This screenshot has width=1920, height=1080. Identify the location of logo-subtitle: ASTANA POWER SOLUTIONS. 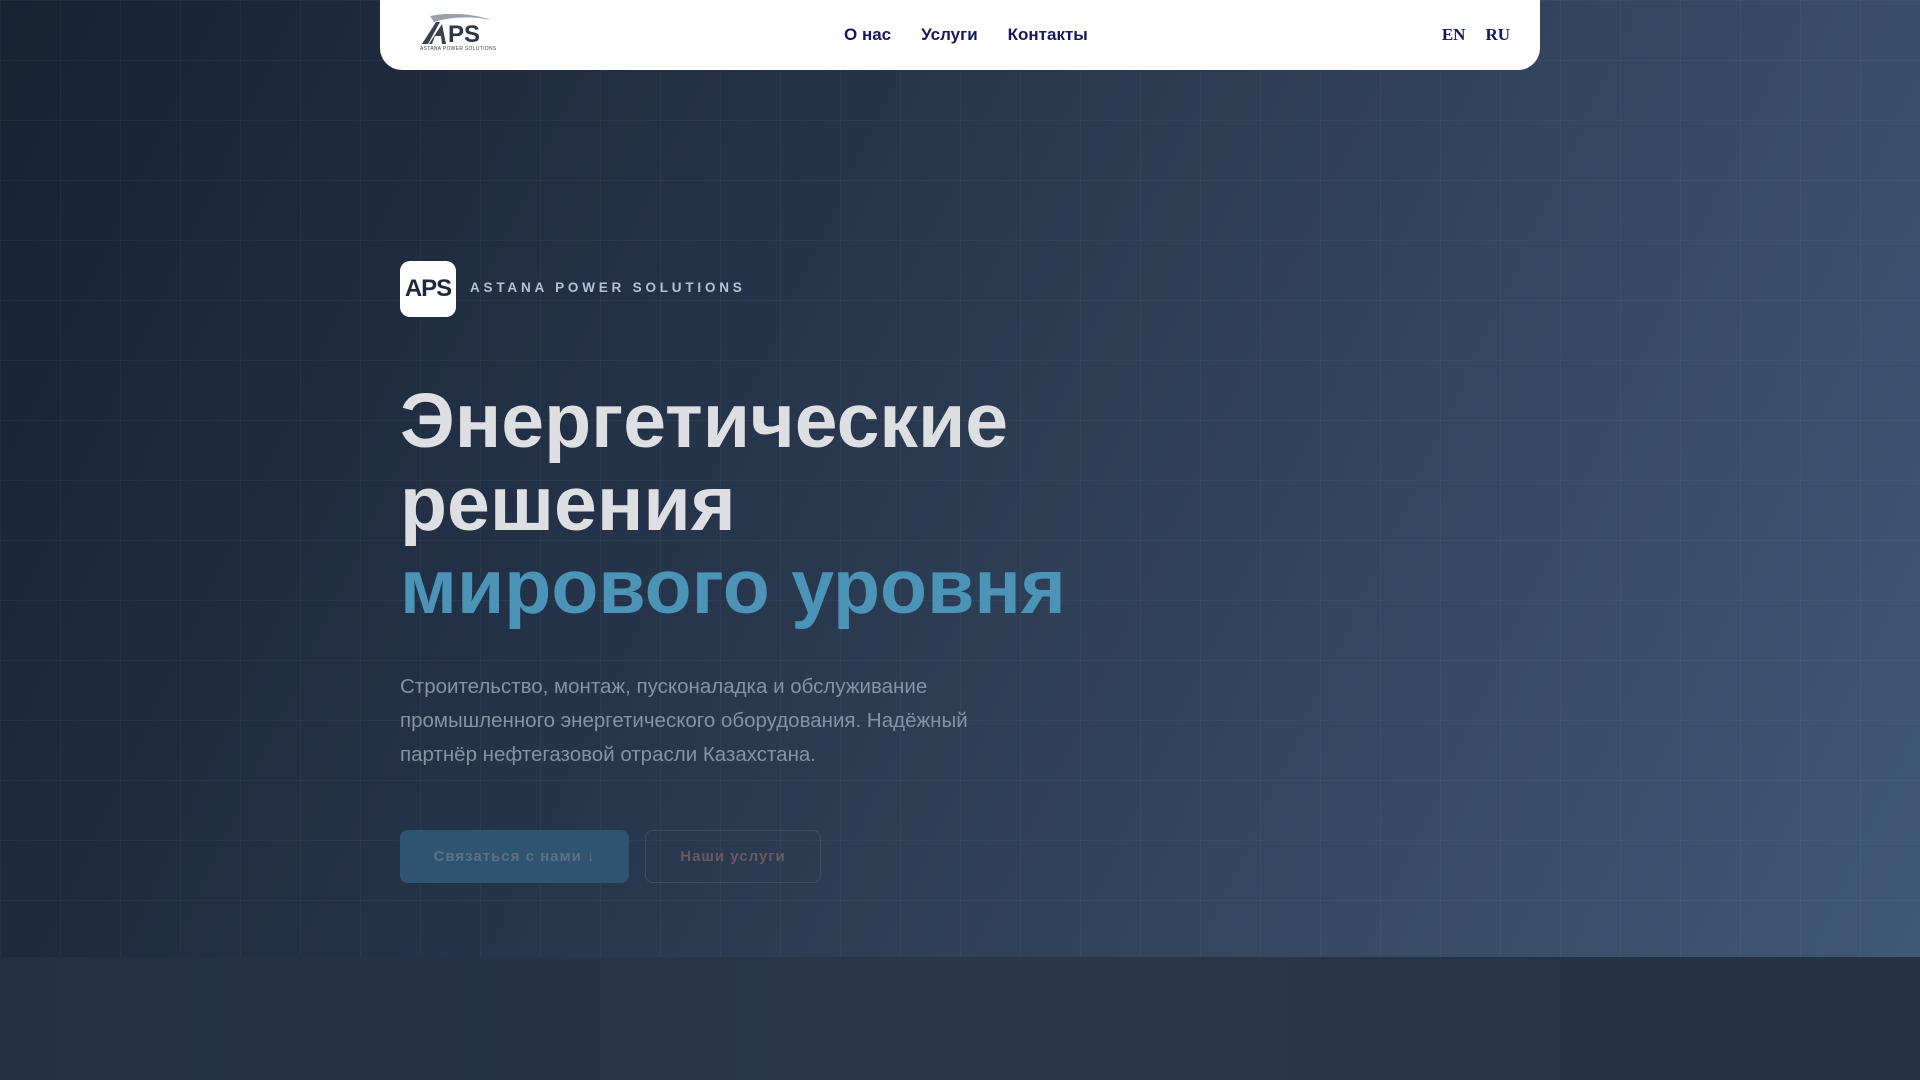
(458, 49).